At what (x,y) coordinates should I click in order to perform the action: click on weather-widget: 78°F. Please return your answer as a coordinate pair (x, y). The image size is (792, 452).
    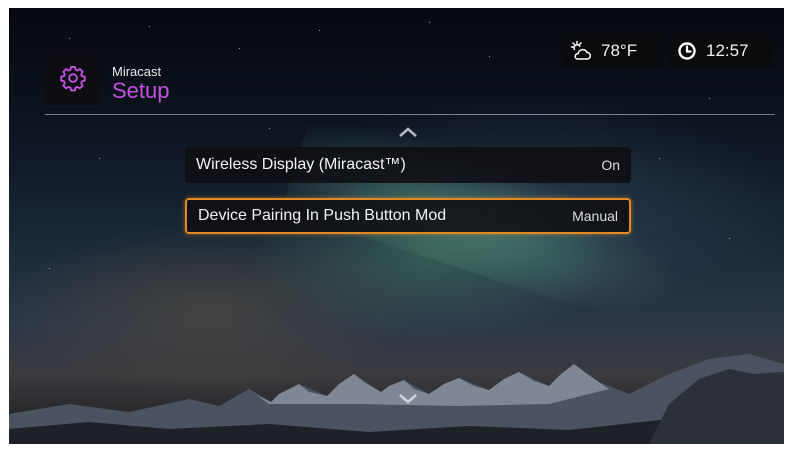
    Looking at the image, I should click on (612, 51).